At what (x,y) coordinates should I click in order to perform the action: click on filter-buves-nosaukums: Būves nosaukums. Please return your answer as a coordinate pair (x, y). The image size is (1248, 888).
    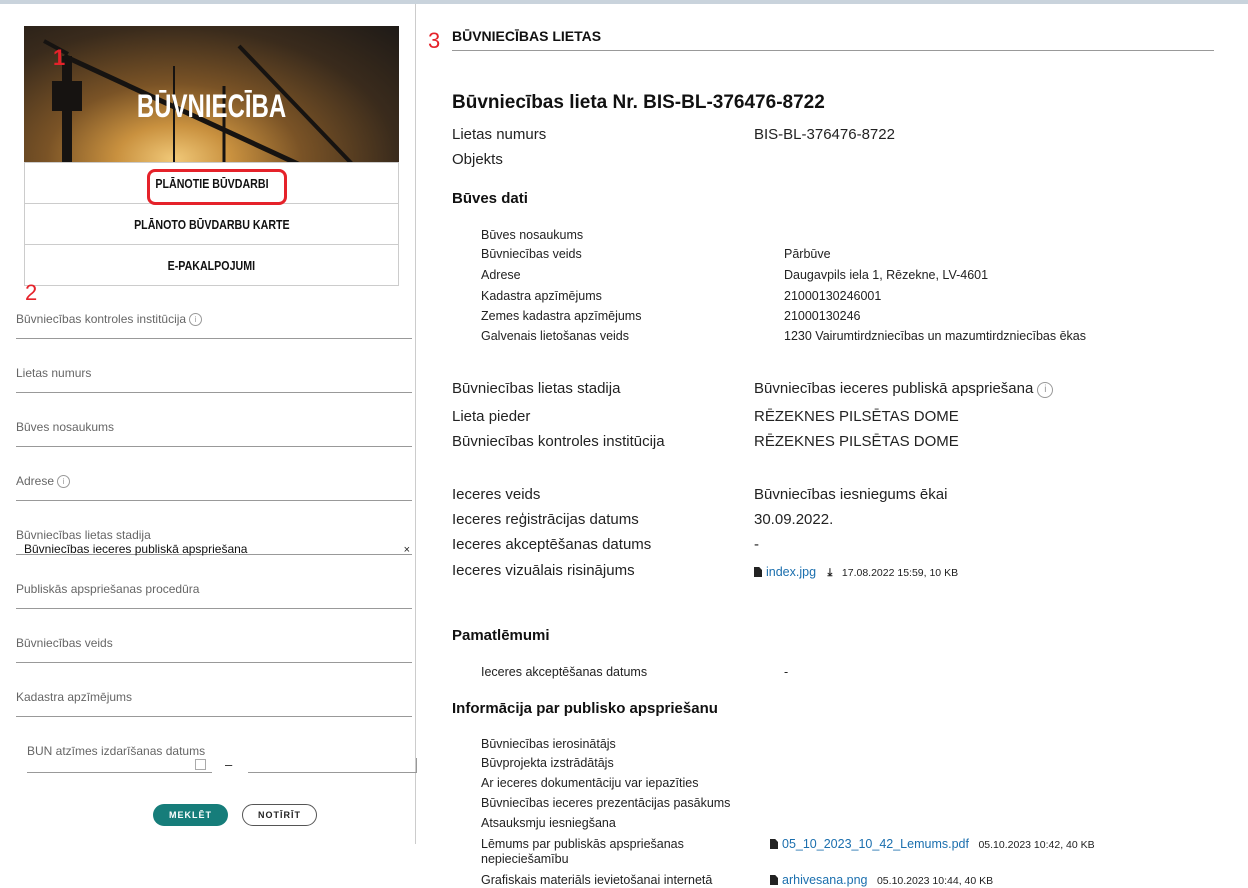
    Looking at the image, I should click on (214, 426).